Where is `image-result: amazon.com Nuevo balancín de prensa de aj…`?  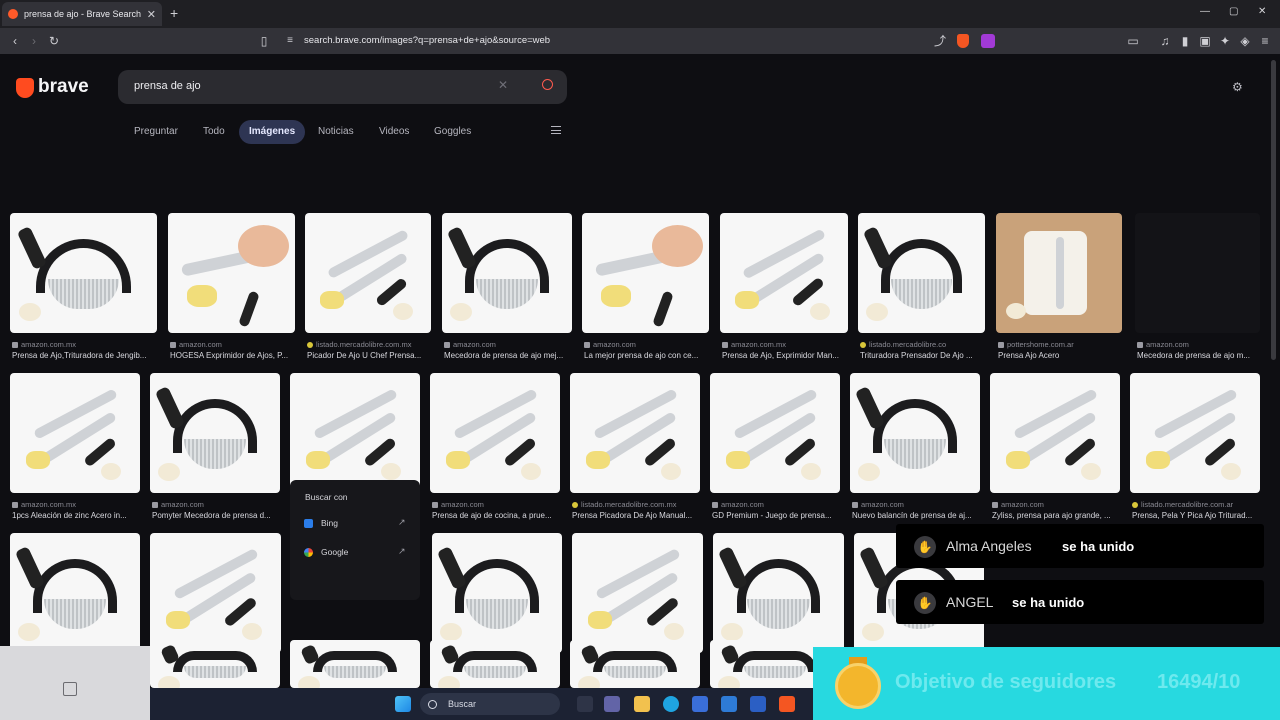
image-result: amazon.com Nuevo balancín de prensa de aj… is located at coordinates (915, 448).